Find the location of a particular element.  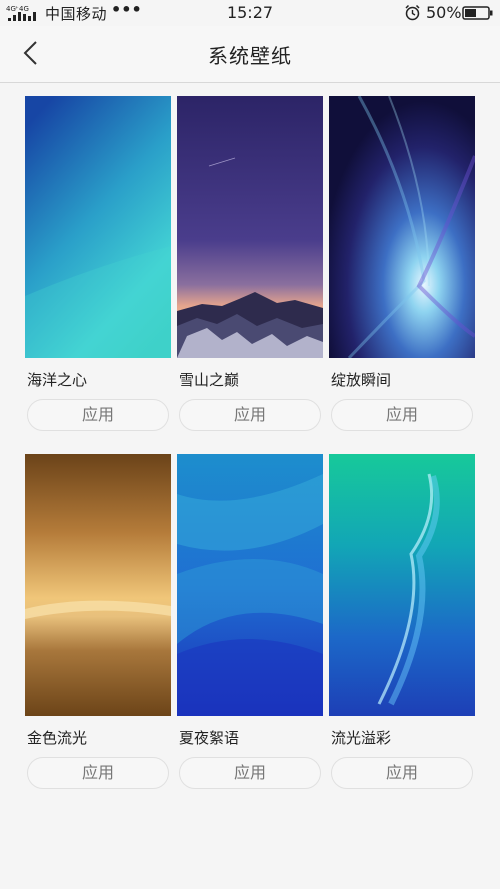

navigation-bar: 系统壁纸 is located at coordinates (250, 54).